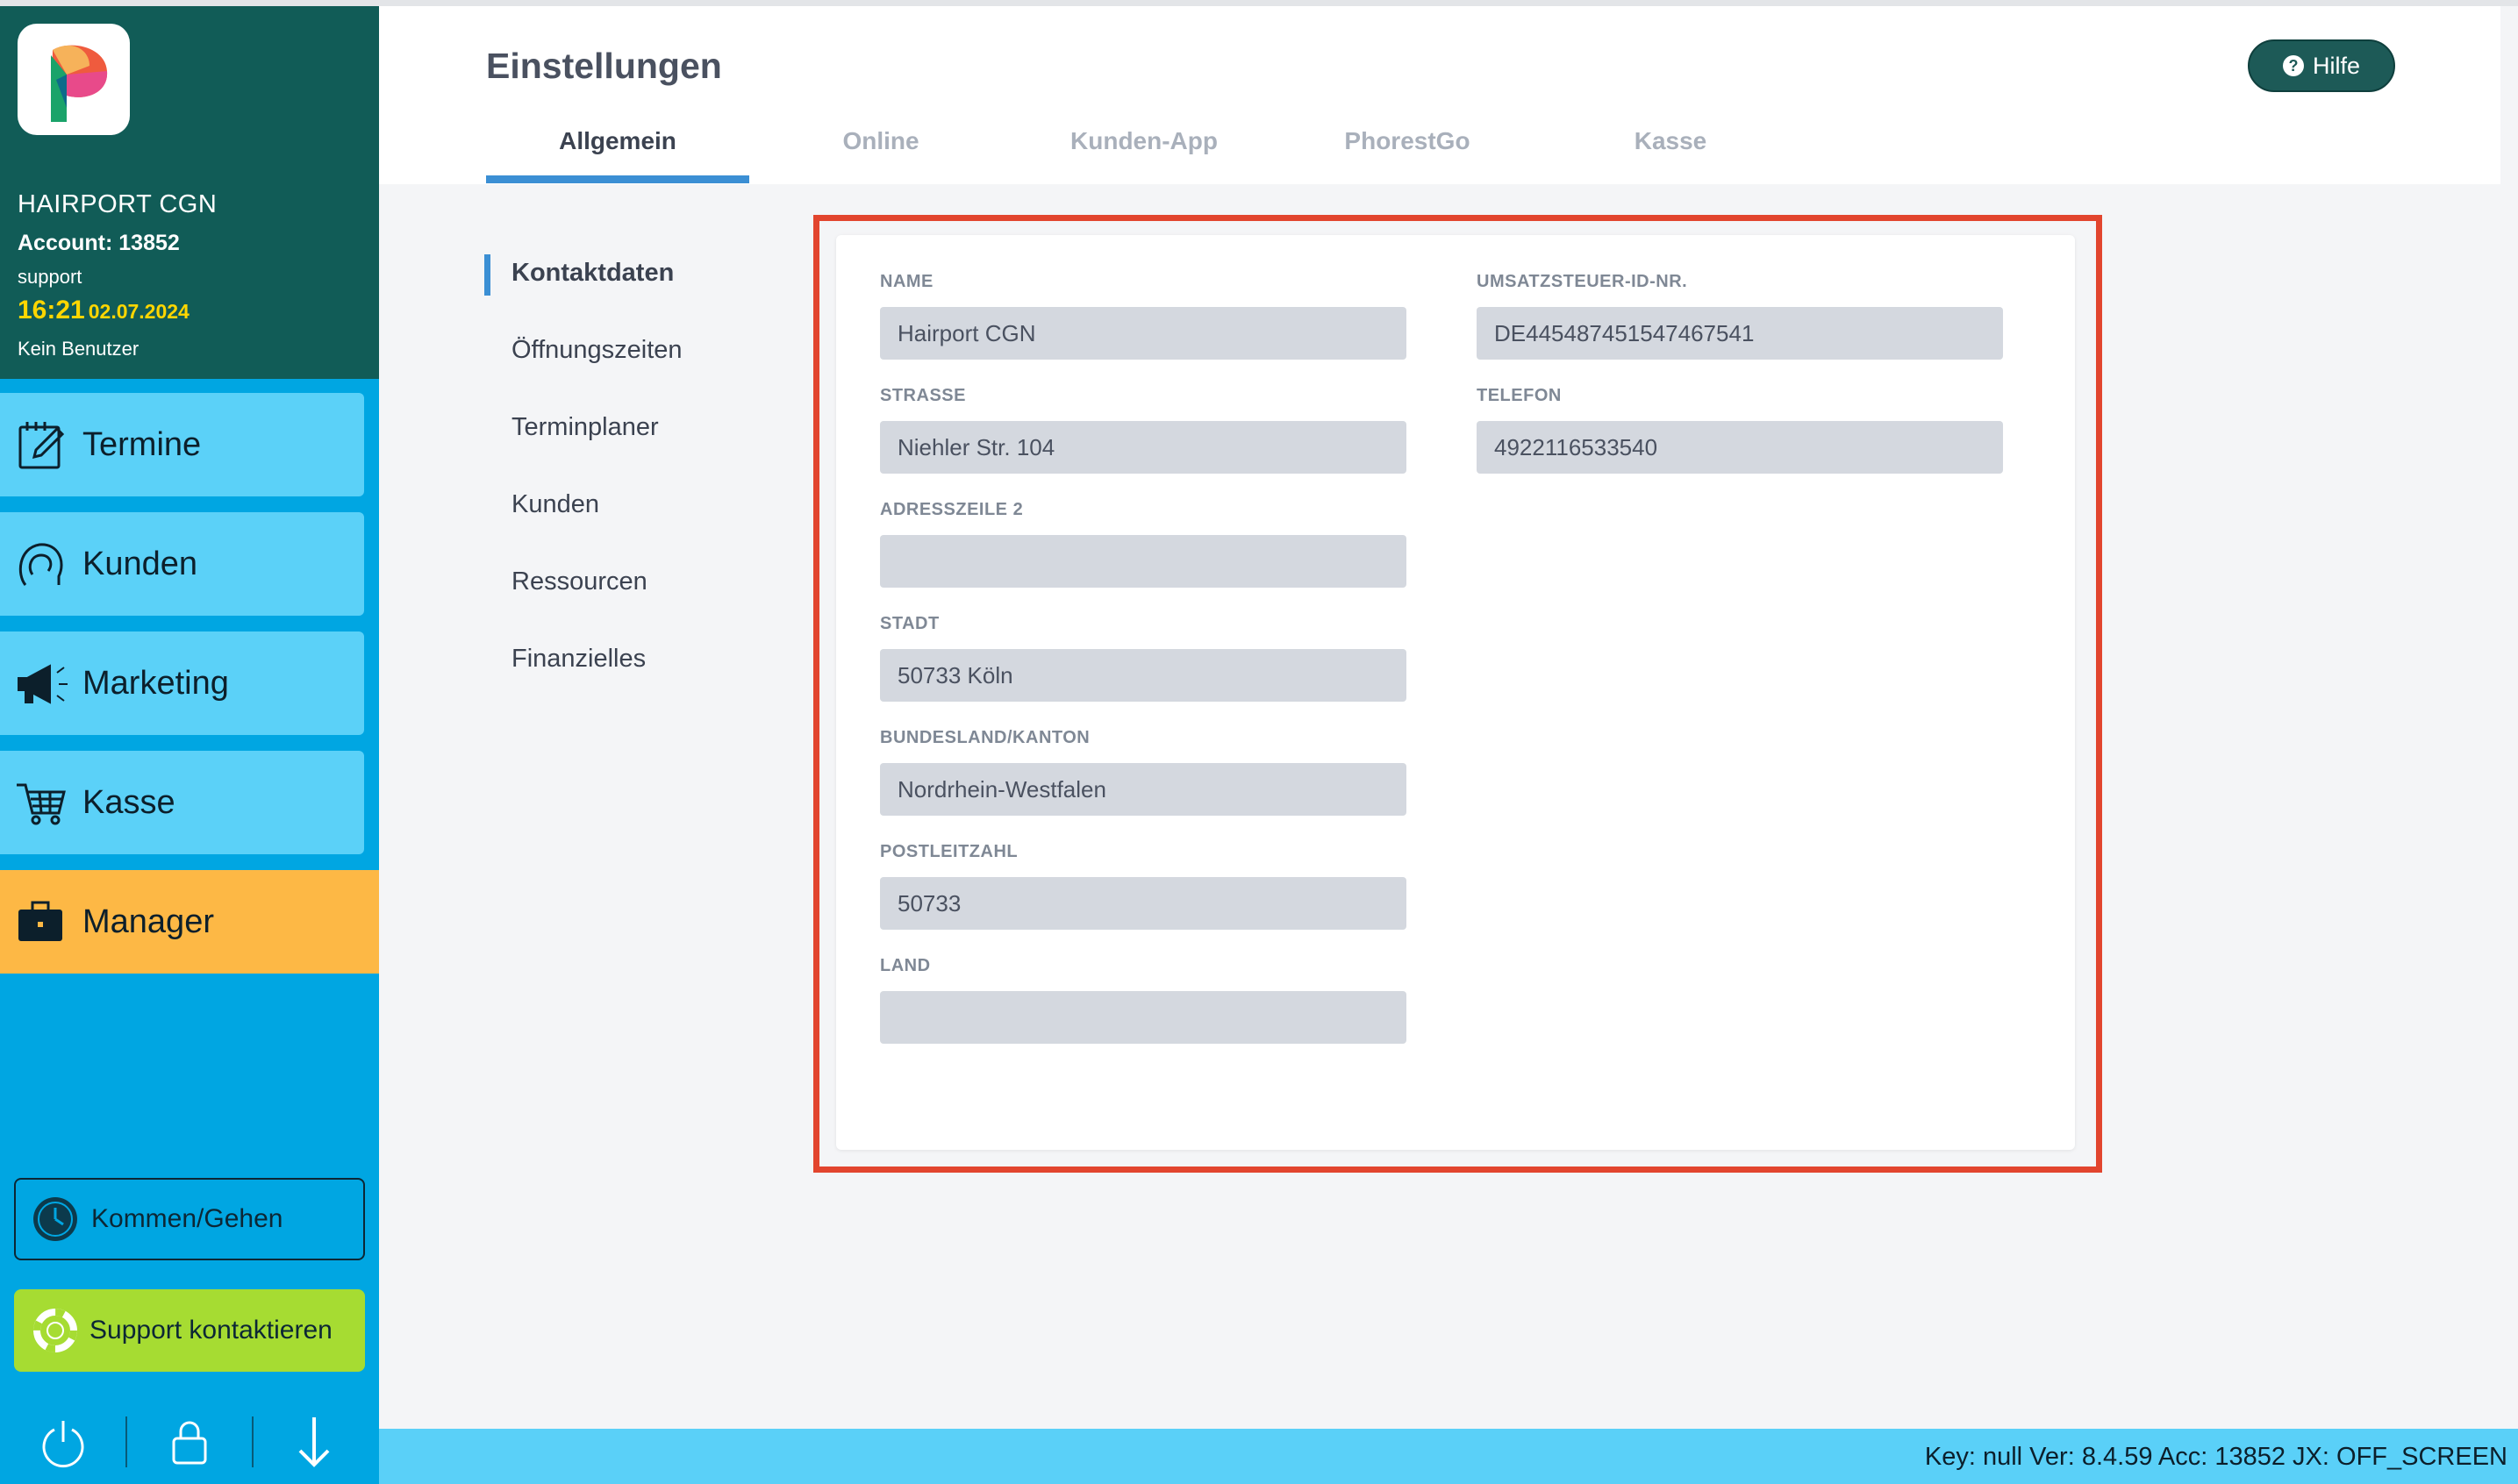 The width and height of the screenshot is (2518, 1484). Describe the element at coordinates (952, 509) in the screenshot. I see `address-line-2-label: ADRESSZEILE 2` at that location.